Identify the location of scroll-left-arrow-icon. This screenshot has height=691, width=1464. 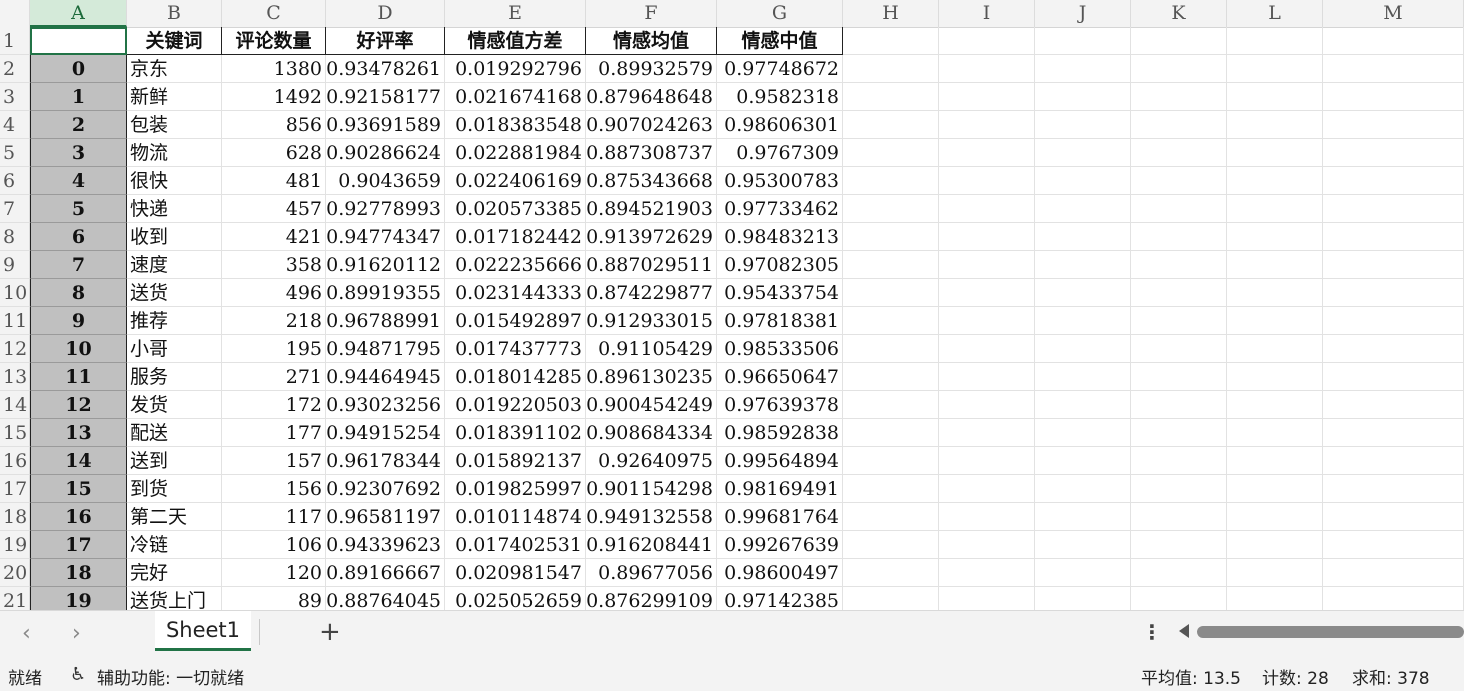
(1184, 631).